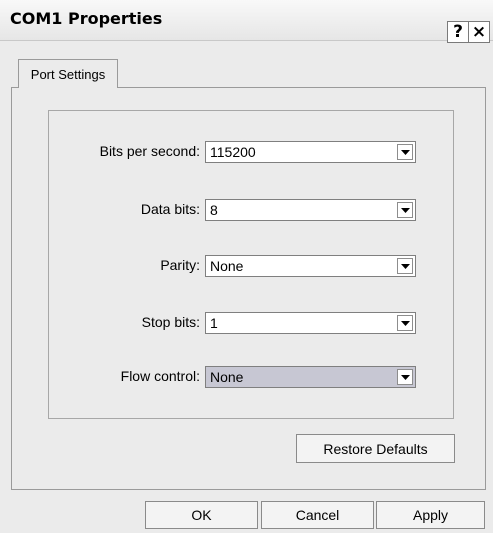  I want to click on stop-bits-label: Stop bits:, so click(170, 322).